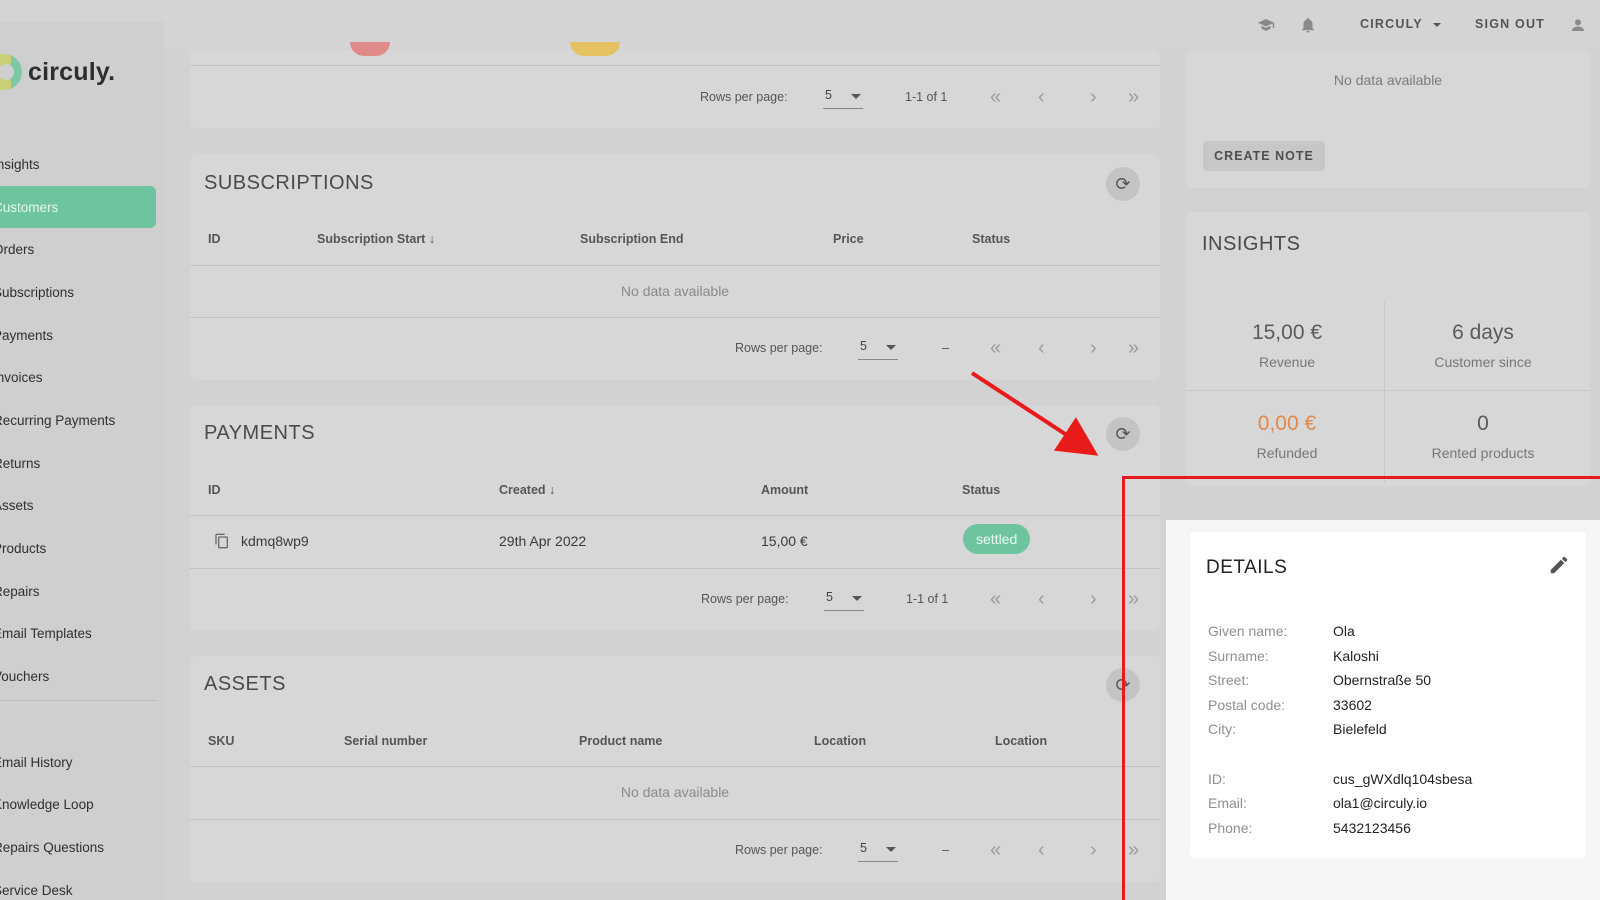 The image size is (1600, 900). What do you see at coordinates (1248, 631) in the screenshot?
I see `given-name-label: Given name:` at bounding box center [1248, 631].